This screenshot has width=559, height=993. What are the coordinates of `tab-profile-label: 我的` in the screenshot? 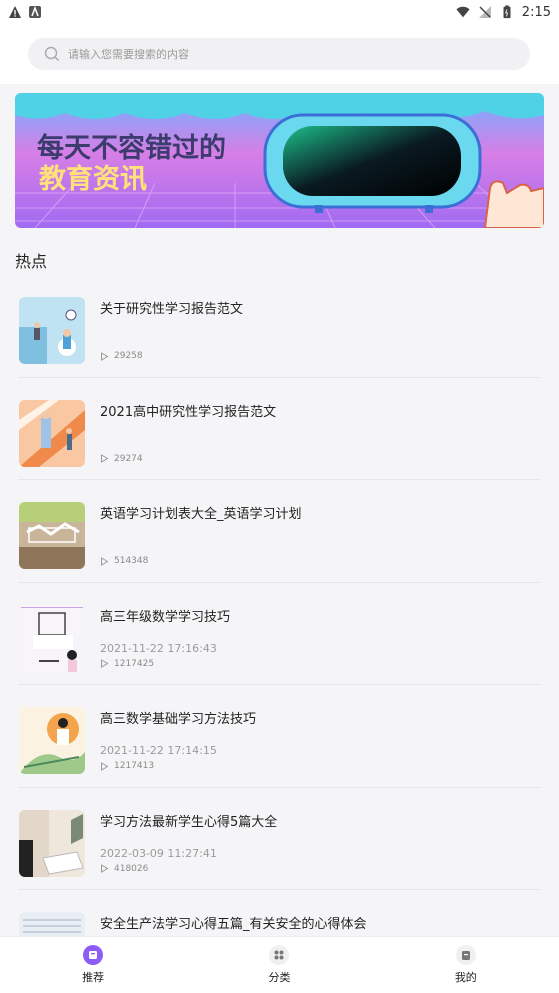 It's located at (465, 977).